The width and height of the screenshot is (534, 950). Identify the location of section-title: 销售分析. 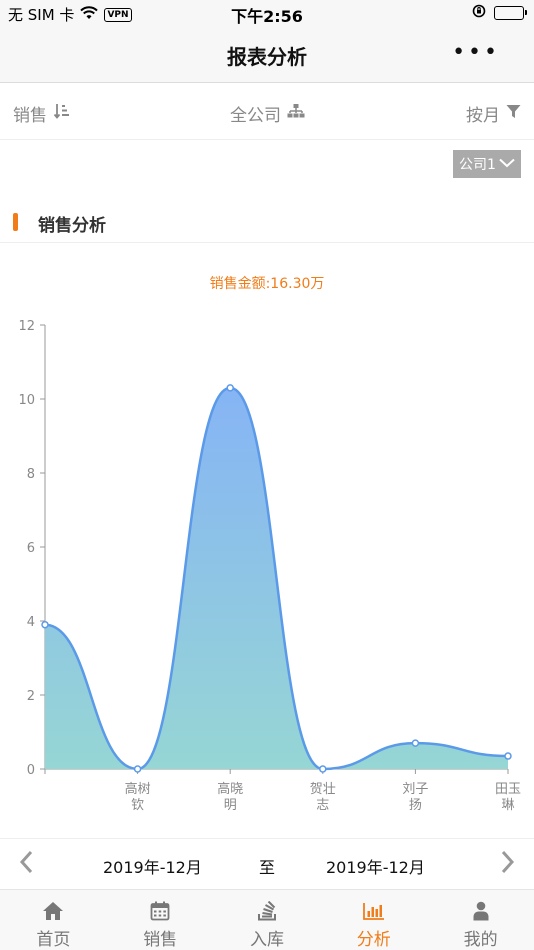
(72, 226).